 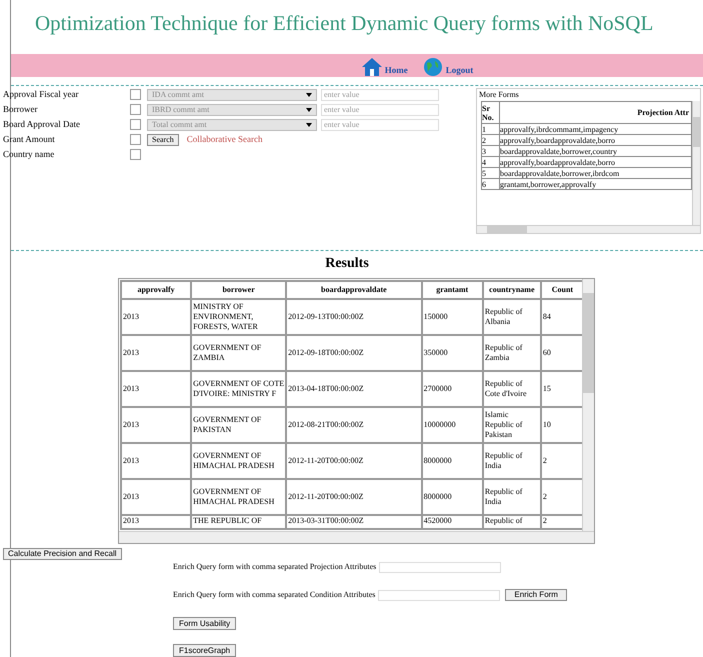 I want to click on search-button: Search, so click(x=163, y=140).